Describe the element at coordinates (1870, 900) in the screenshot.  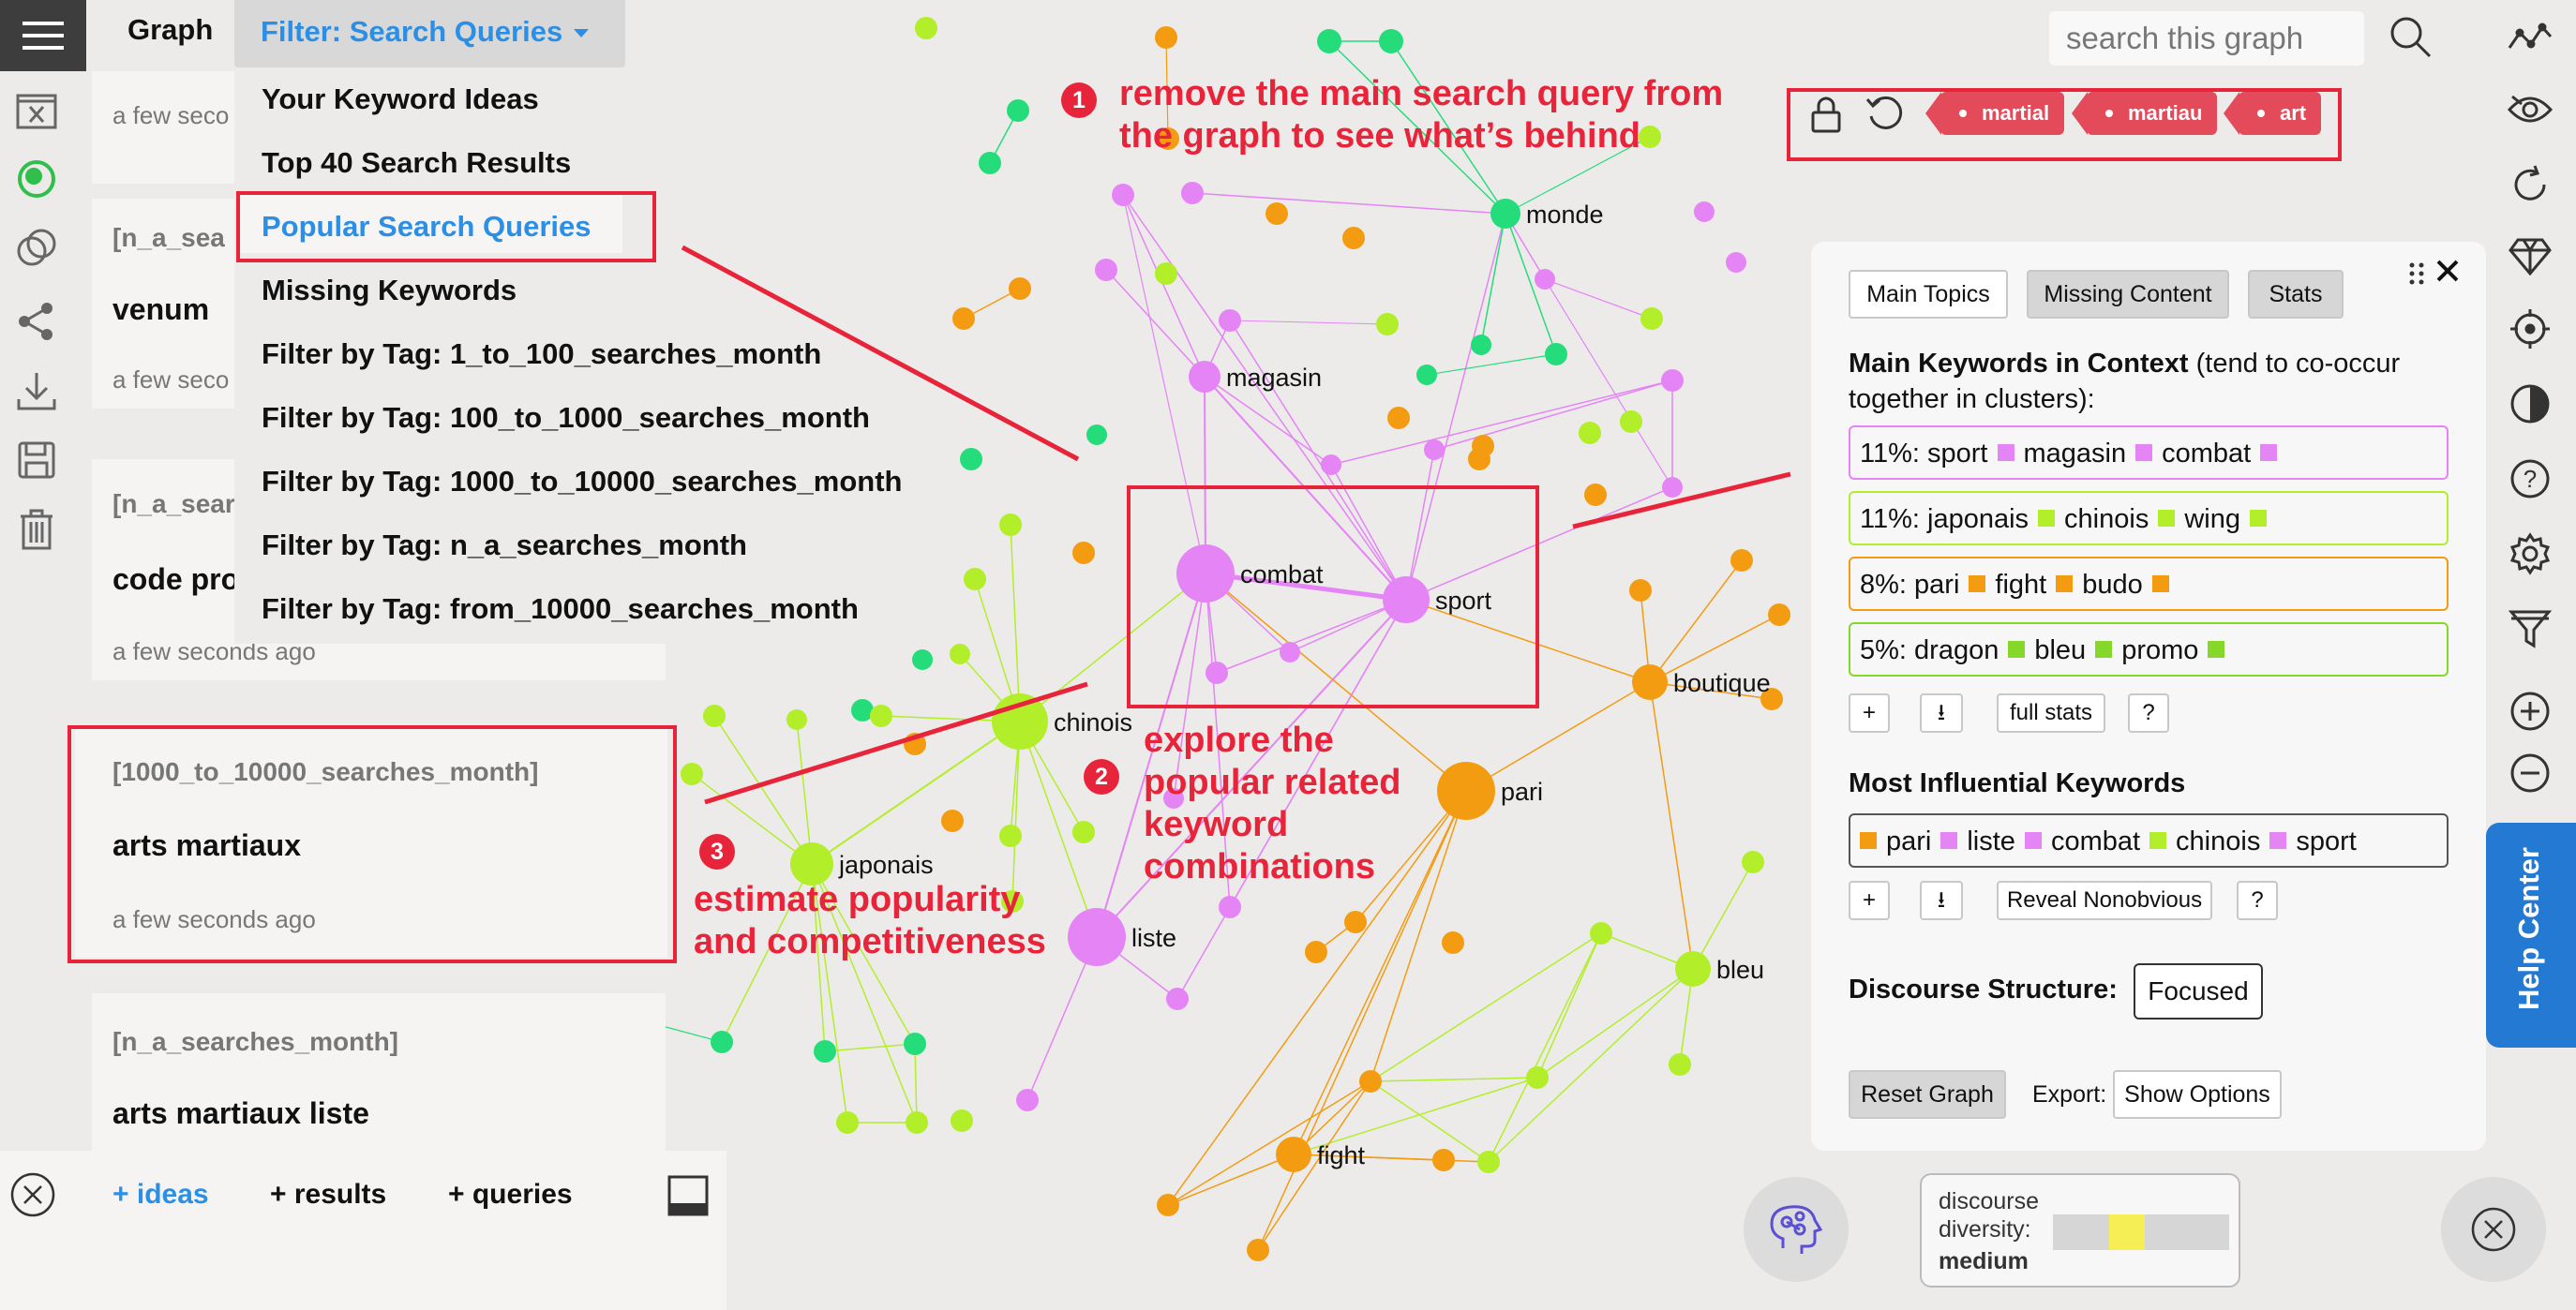
I see `add-button: +` at that location.